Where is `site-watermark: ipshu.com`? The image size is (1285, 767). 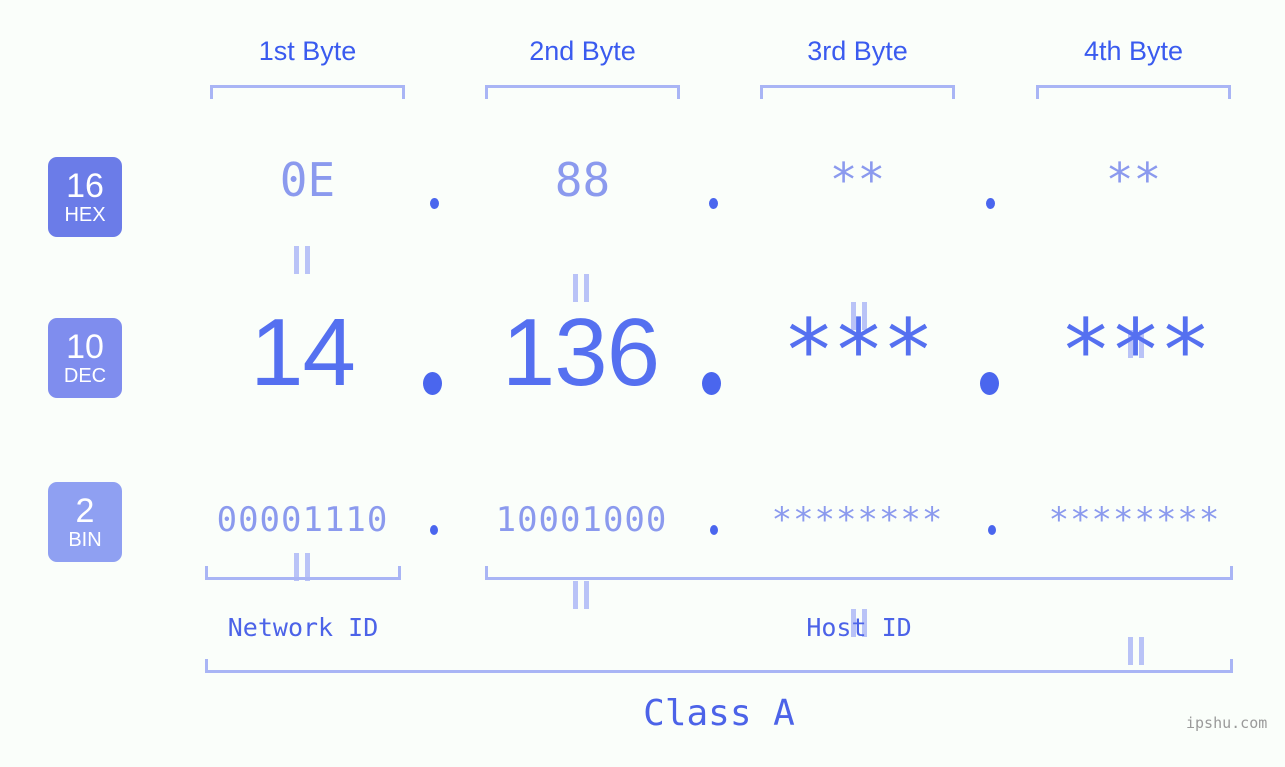 site-watermark: ipshu.com is located at coordinates (1227, 723).